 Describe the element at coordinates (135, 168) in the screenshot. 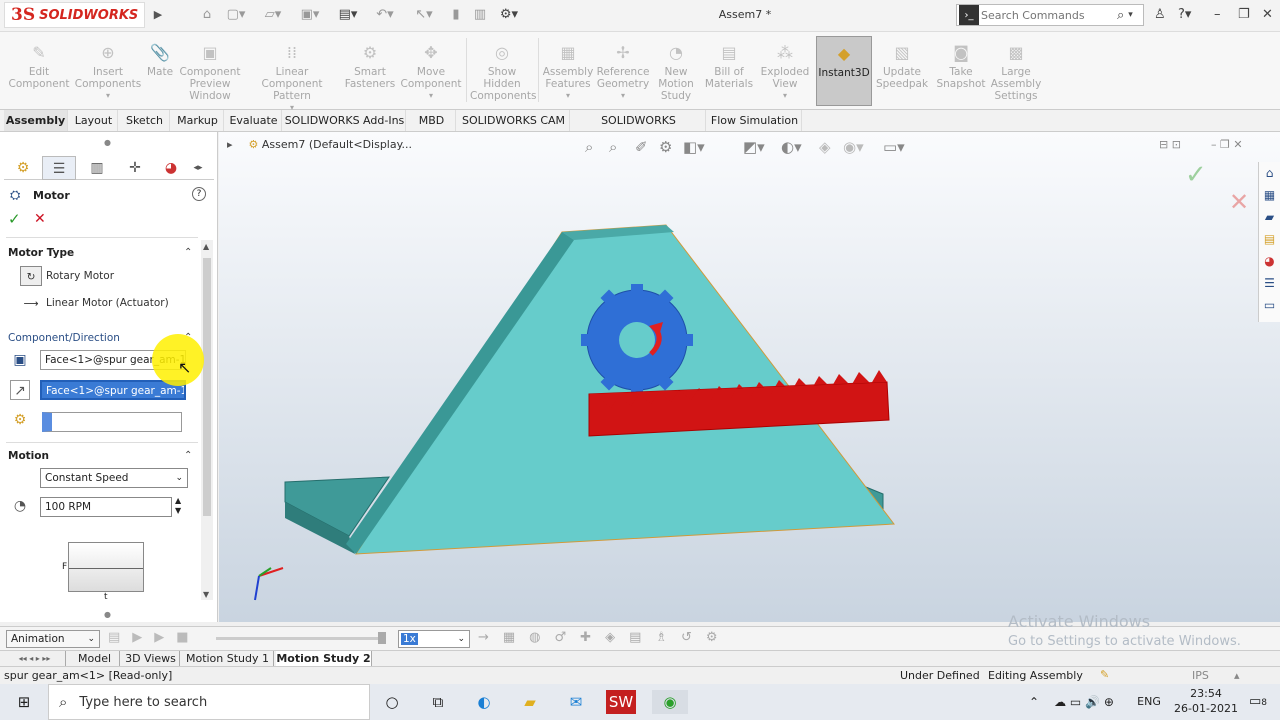

I see `dimxpert-tab-icon: ✛` at that location.